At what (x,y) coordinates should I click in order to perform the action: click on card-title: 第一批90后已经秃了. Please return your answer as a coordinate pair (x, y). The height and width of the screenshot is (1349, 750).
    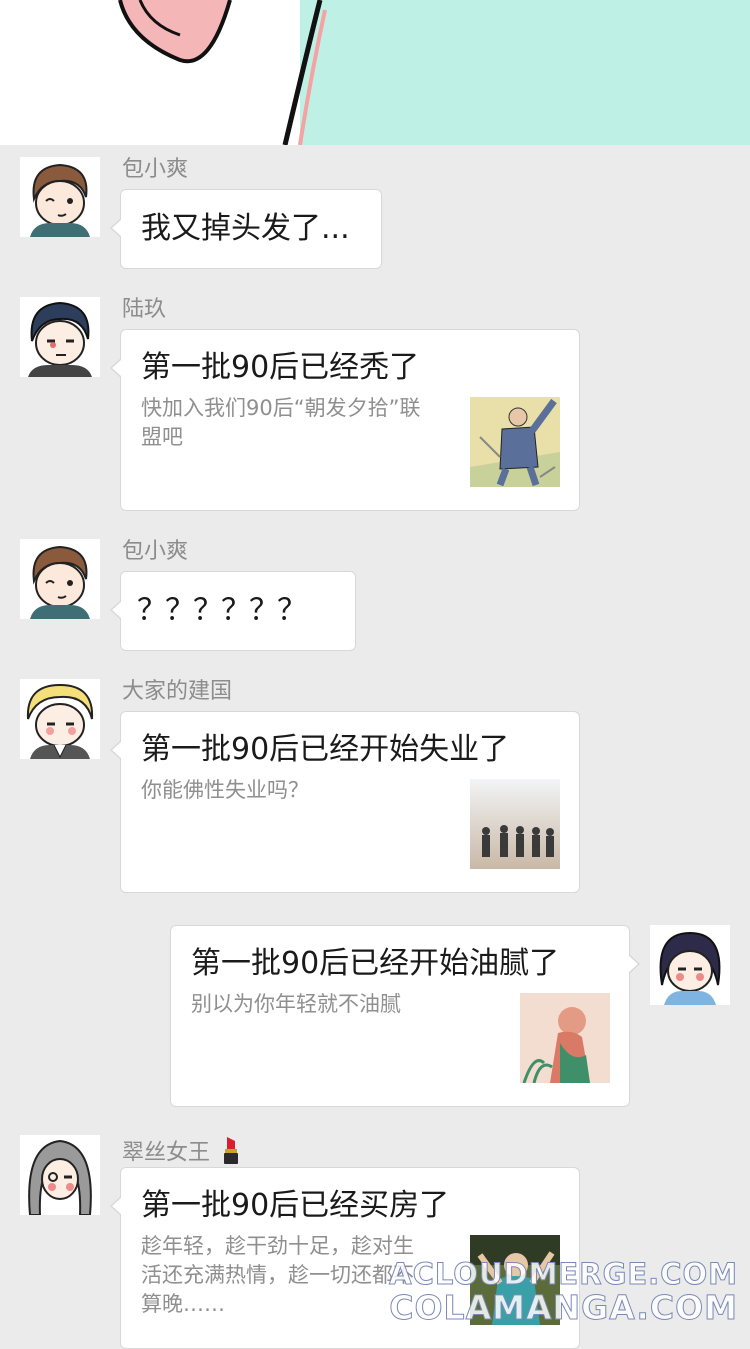
    Looking at the image, I should click on (280, 367).